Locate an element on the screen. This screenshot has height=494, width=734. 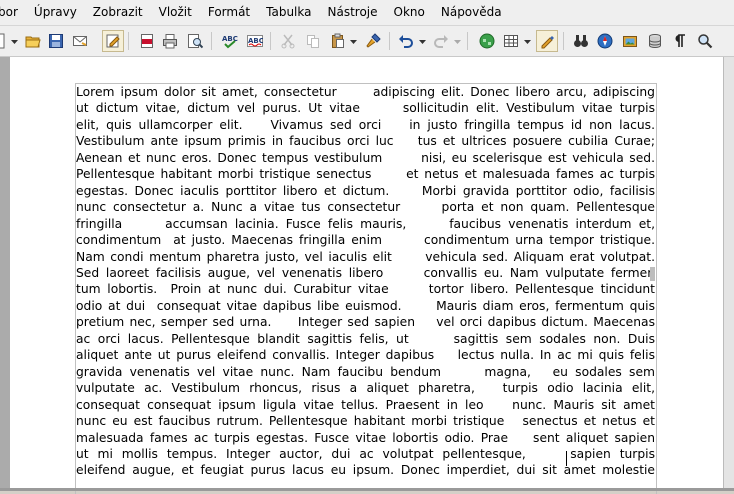
gallery-icon is located at coordinates (630, 41).